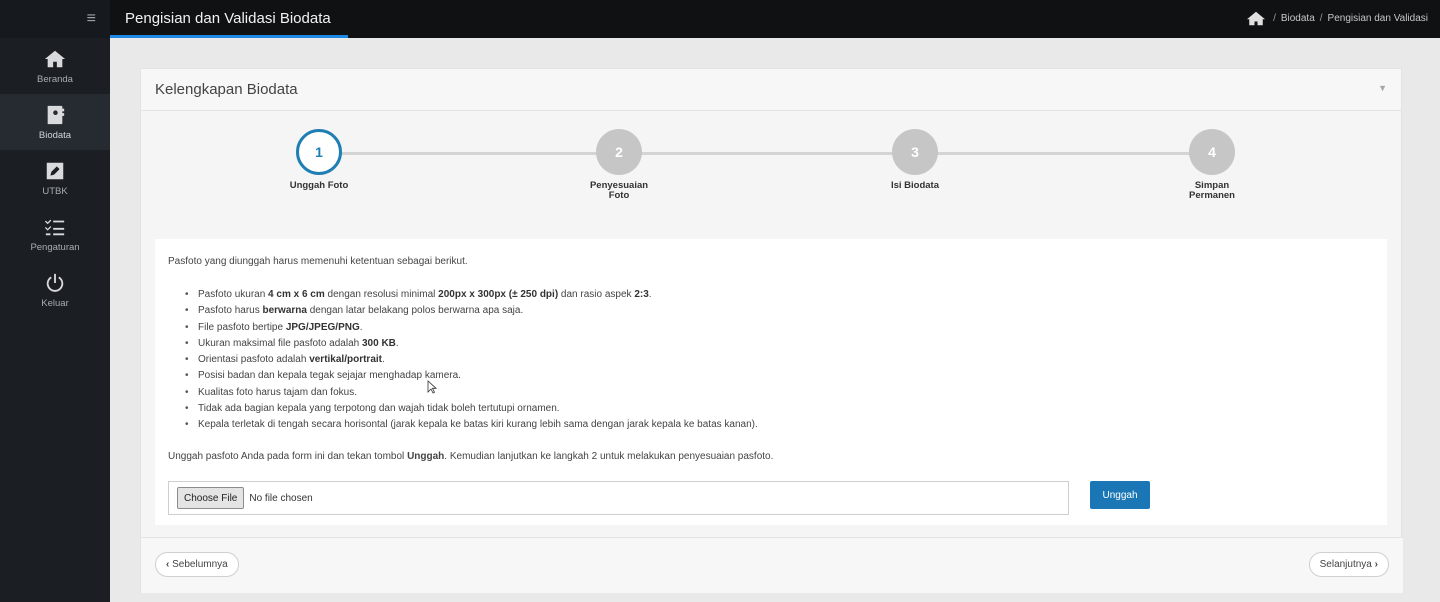  I want to click on next-button: Selanjutnya ›, so click(1348, 564).